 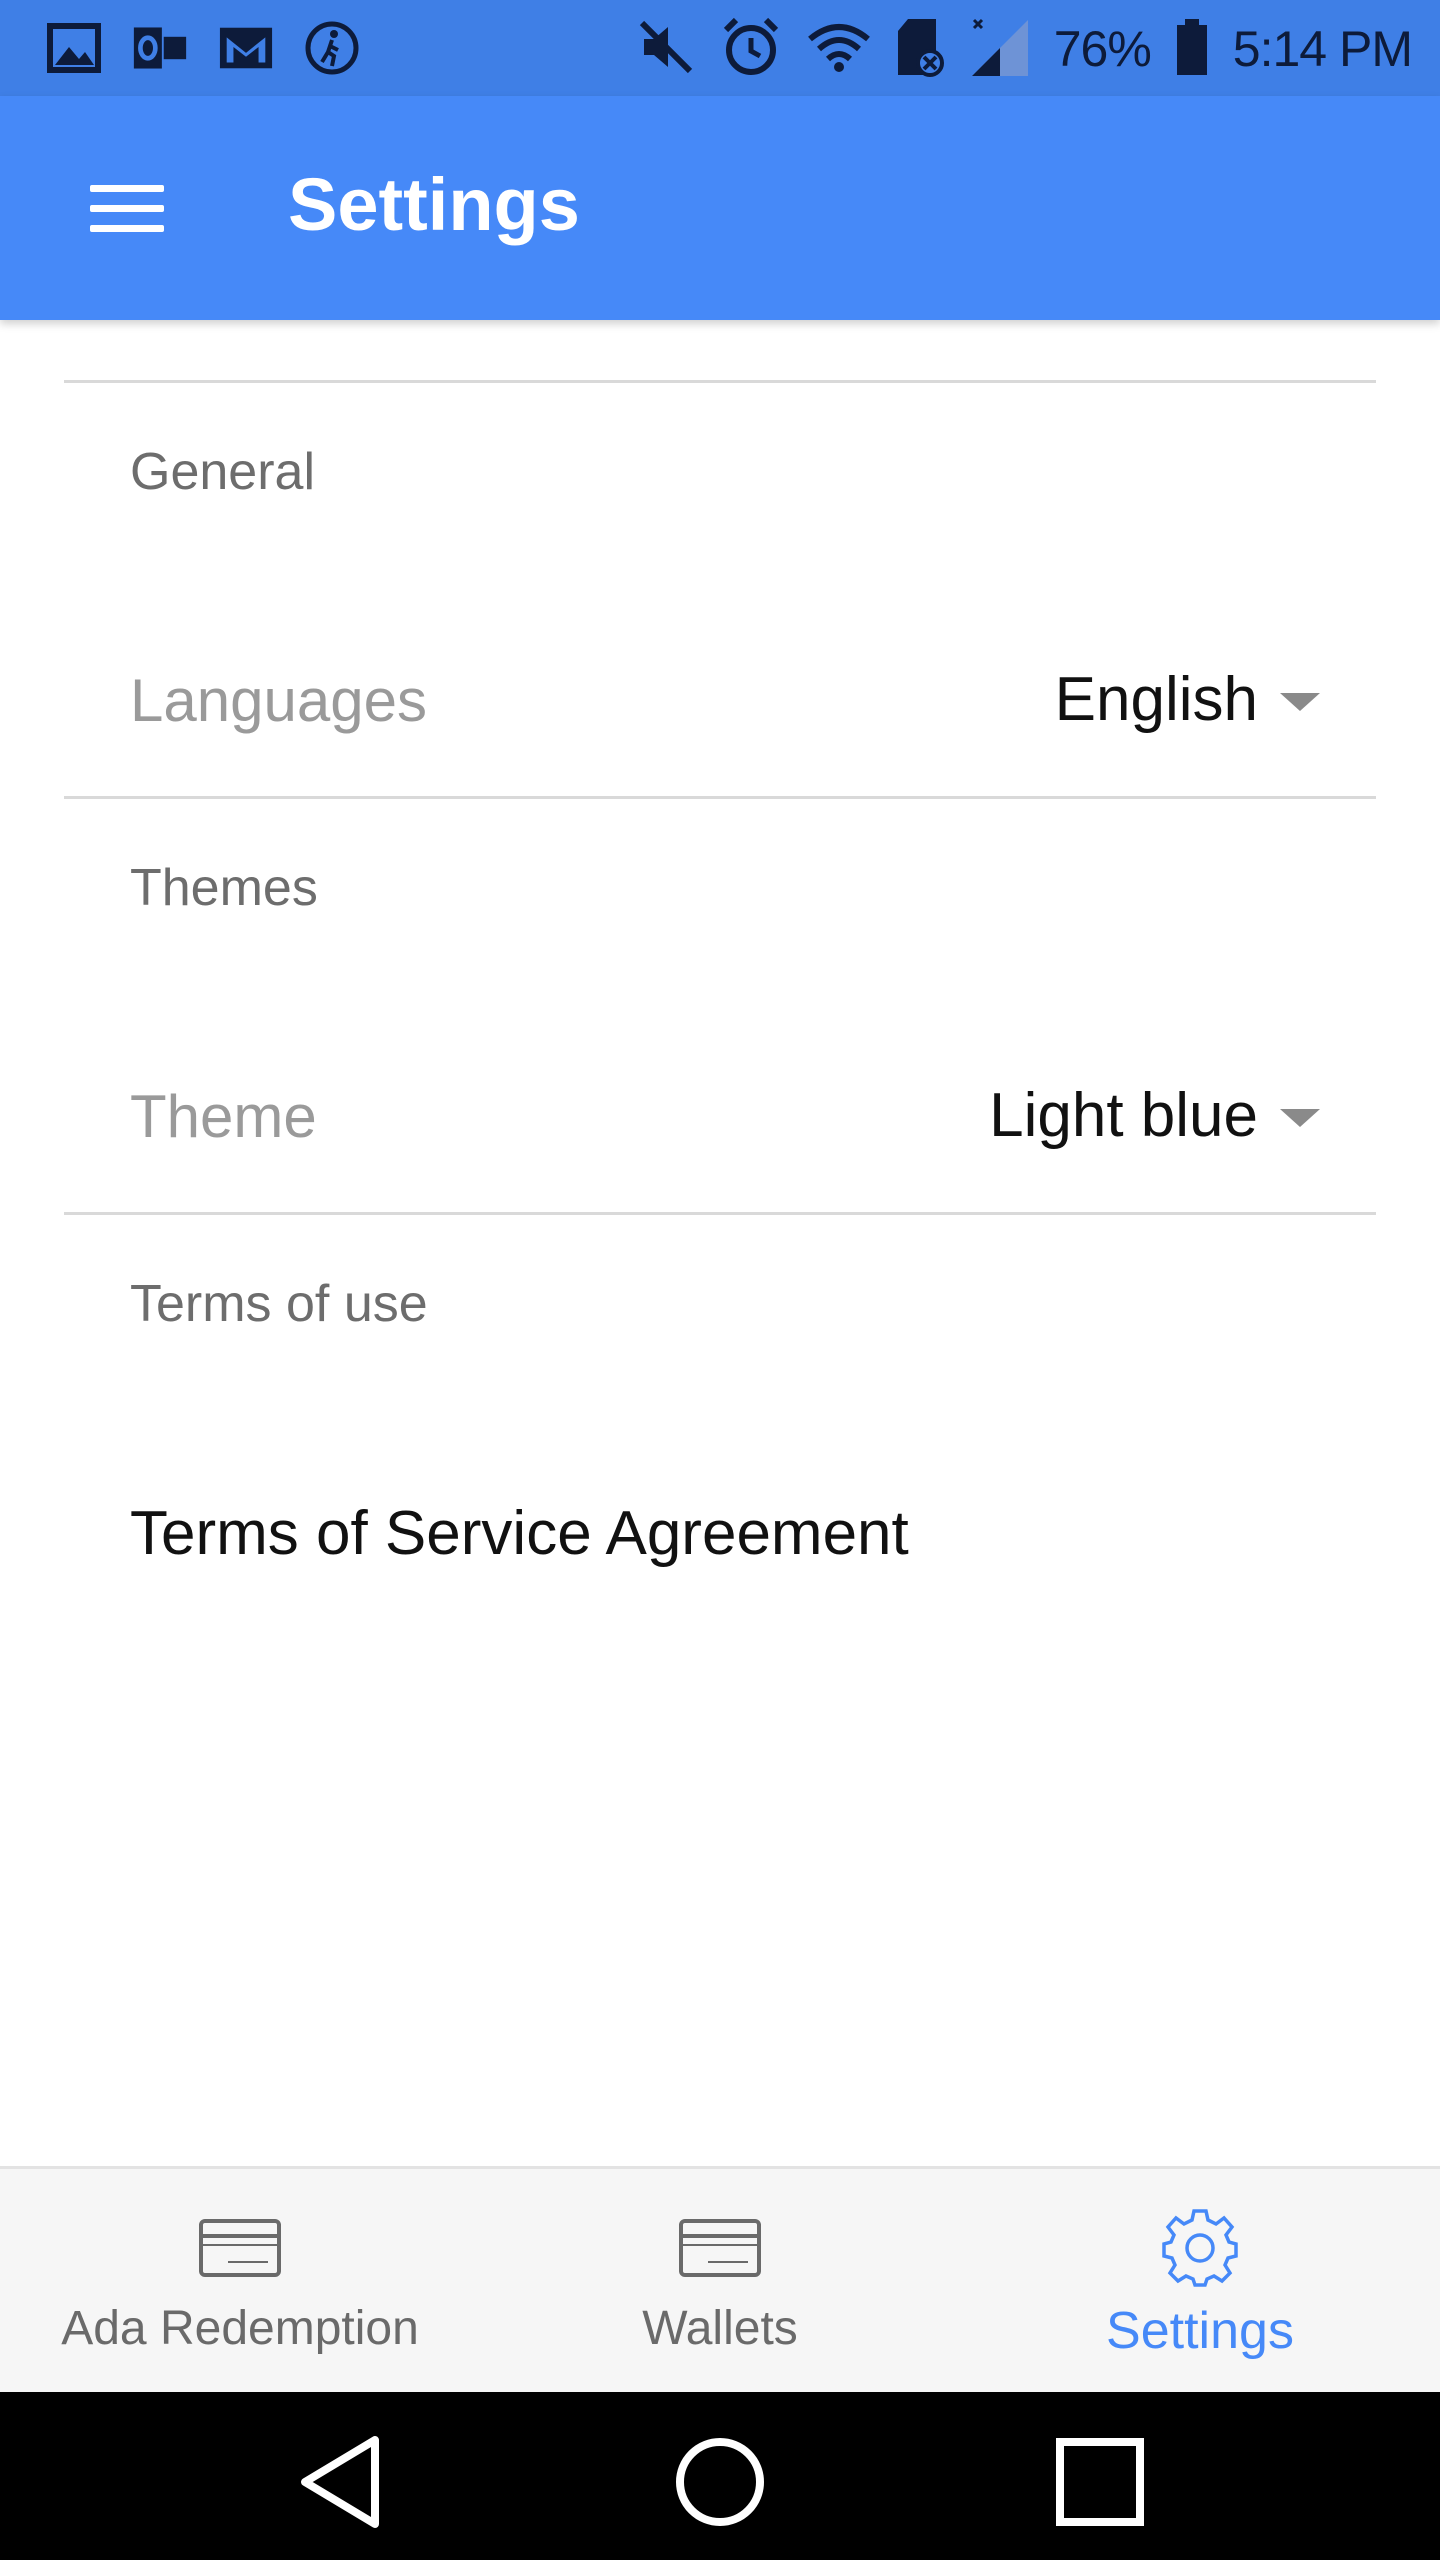 I want to click on system-navigation-bar, so click(x=720, y=2476).